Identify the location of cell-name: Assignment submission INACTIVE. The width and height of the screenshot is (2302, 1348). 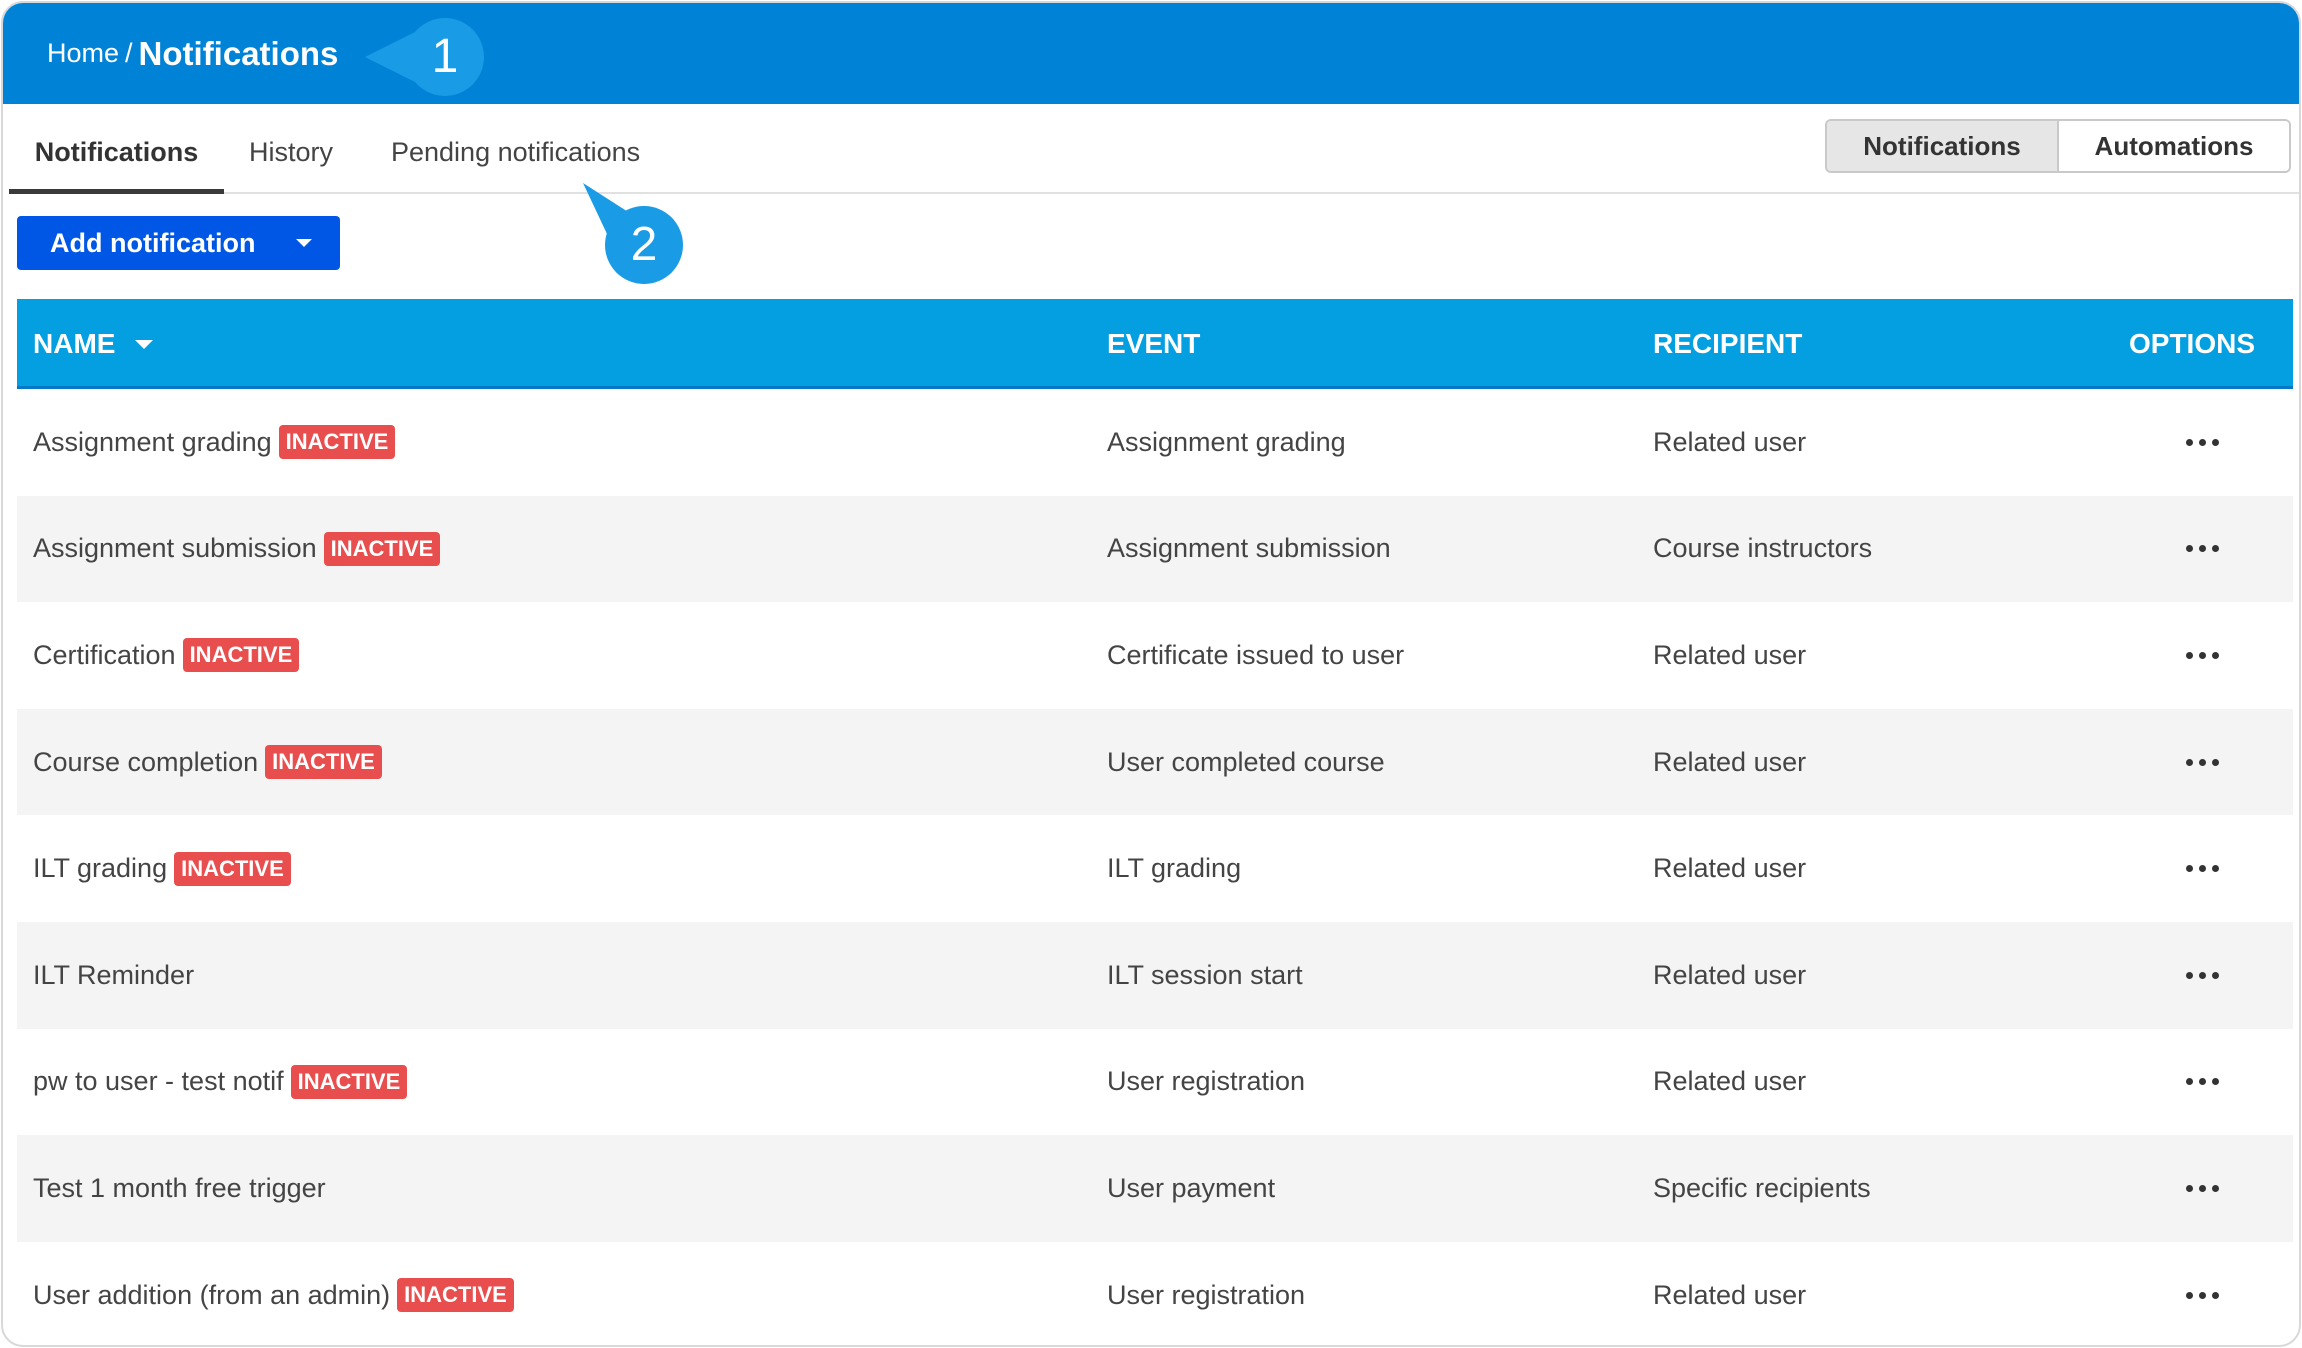
(237, 549).